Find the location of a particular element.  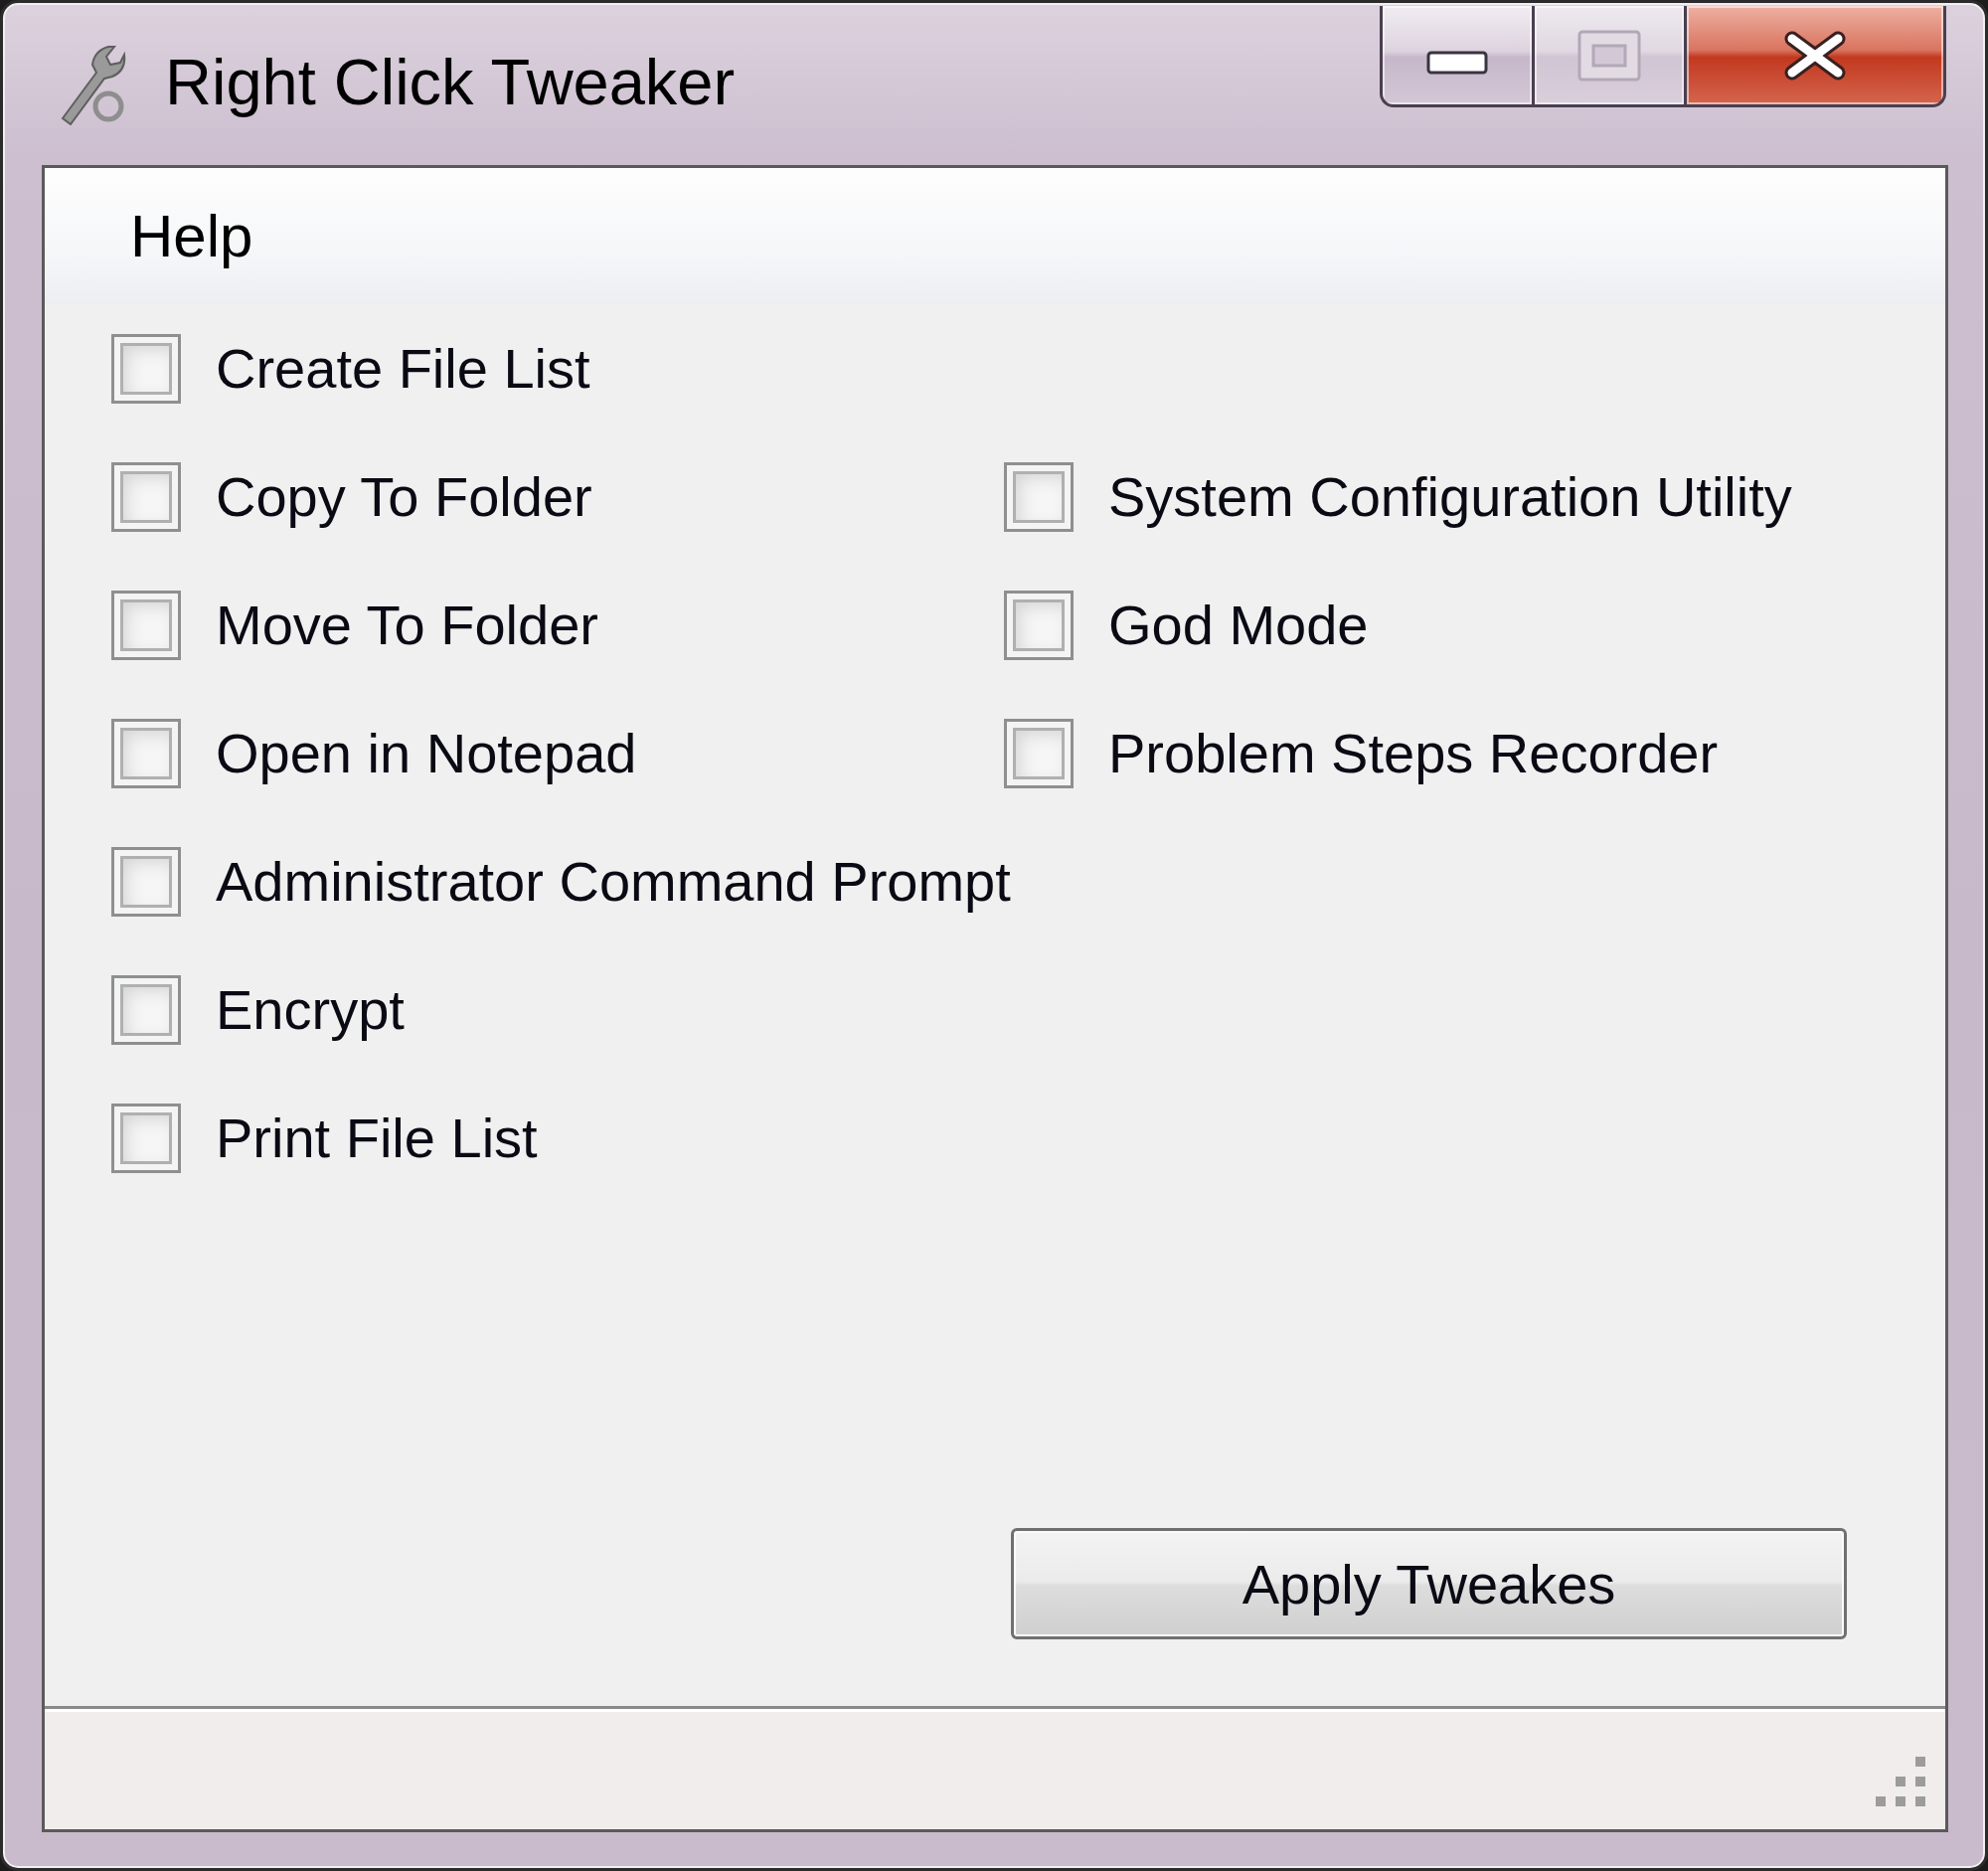

checkbox-label: System Configuration Utility is located at coordinates (1450, 496).